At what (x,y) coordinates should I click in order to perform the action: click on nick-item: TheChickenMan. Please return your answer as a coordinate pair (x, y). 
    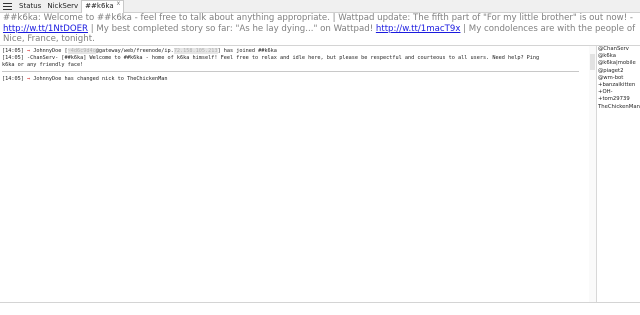
    Looking at the image, I should click on (619, 107).